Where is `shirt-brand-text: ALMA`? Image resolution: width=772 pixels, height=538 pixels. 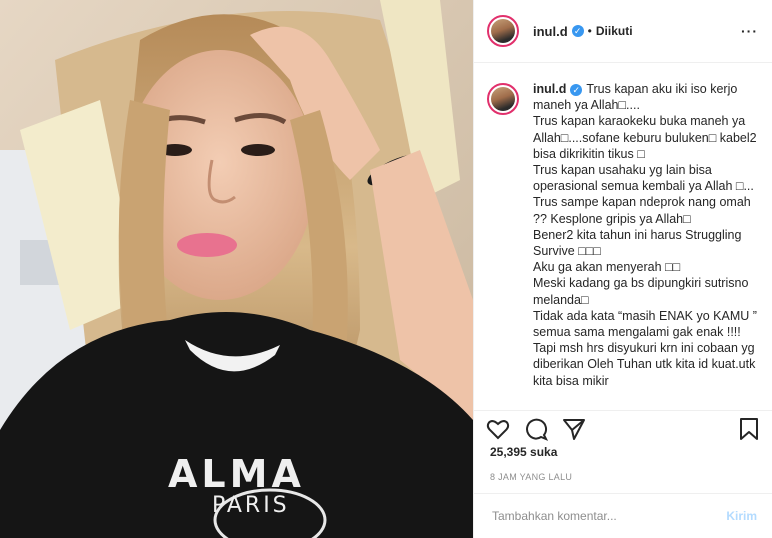
shirt-brand-text: ALMA is located at coordinates (236, 474).